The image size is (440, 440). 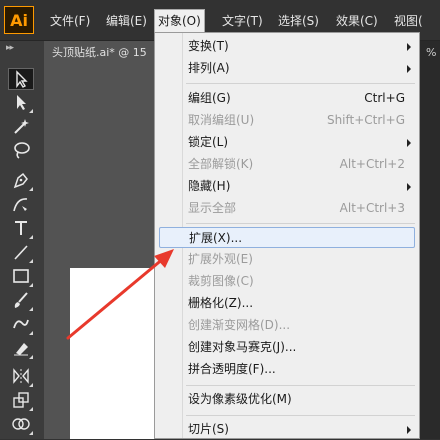 What do you see at coordinates (112, 353) in the screenshot?
I see `artboard` at bounding box center [112, 353].